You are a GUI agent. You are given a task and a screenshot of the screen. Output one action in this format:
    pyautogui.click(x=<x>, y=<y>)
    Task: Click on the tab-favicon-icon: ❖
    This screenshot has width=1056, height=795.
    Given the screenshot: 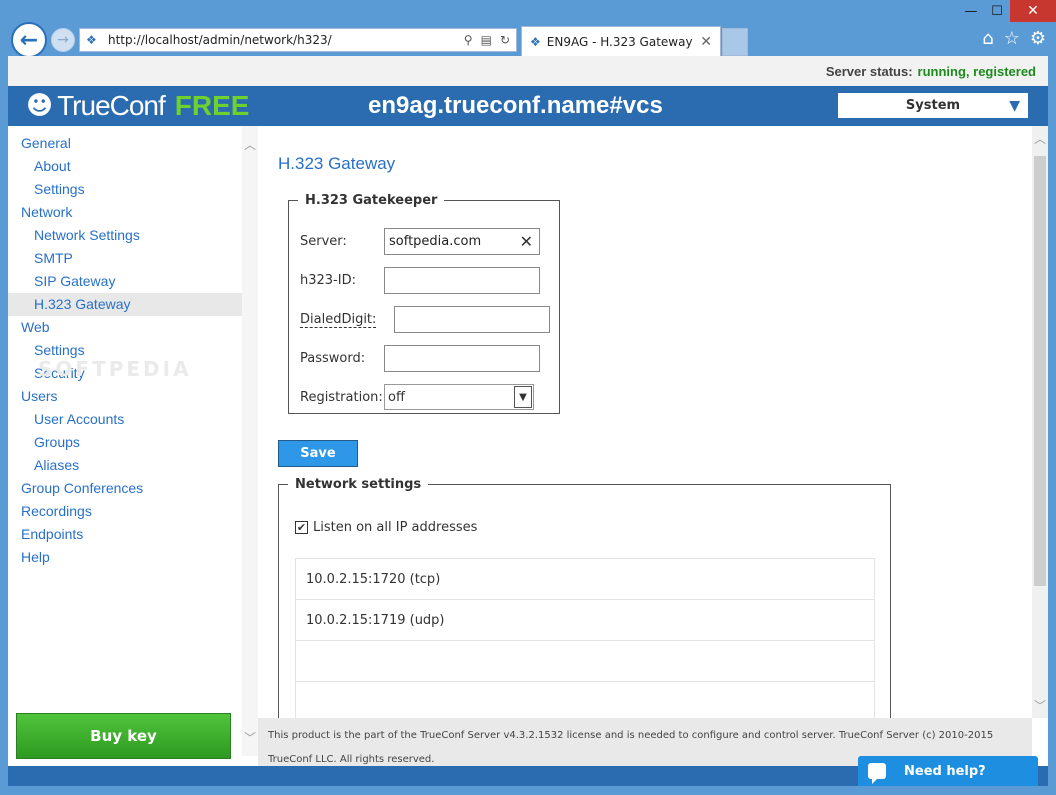 What is the action you would take?
    pyautogui.click(x=535, y=41)
    